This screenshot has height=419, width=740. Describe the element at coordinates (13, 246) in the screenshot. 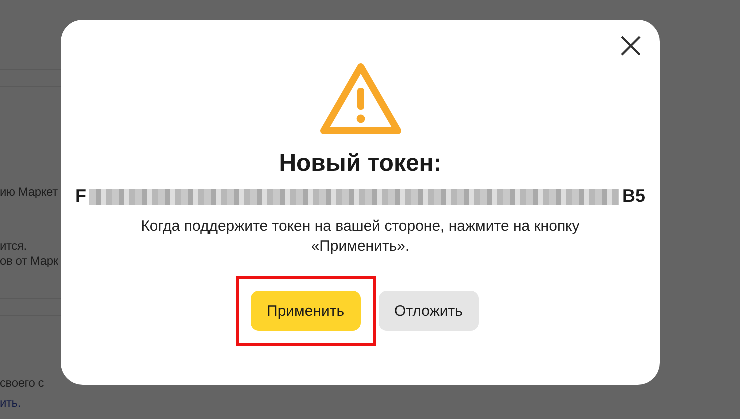

I see `background-text: ится.` at that location.